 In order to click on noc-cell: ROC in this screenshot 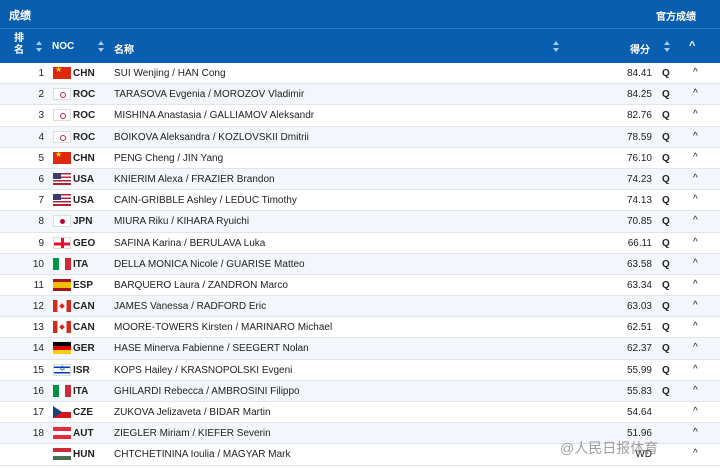, I will do `click(84, 137)`.